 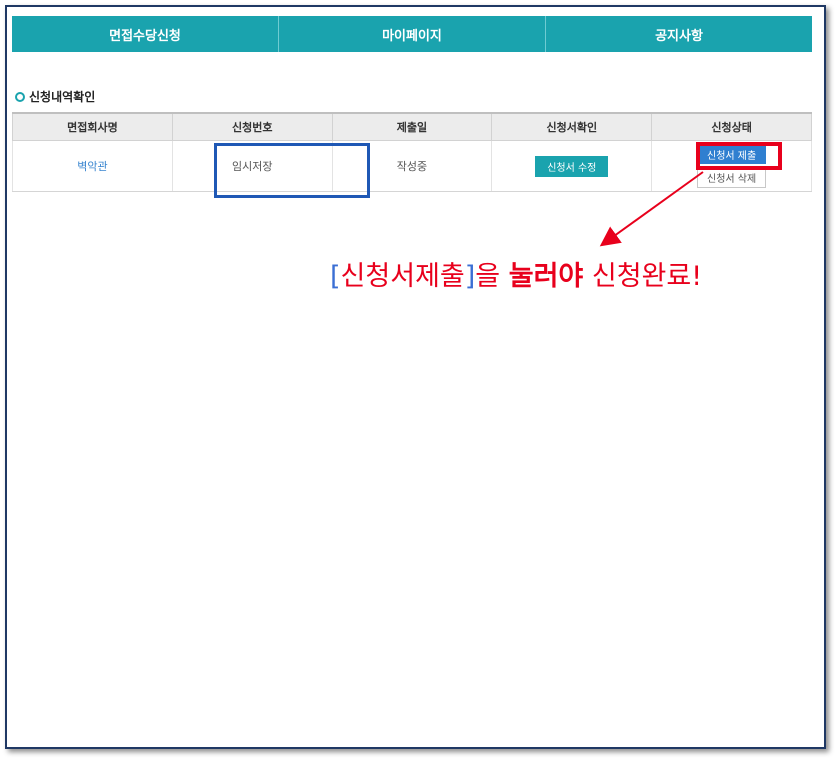 I want to click on annotation-text: [신청서제출]을 눌러야 신청완료!, so click(x=516, y=273).